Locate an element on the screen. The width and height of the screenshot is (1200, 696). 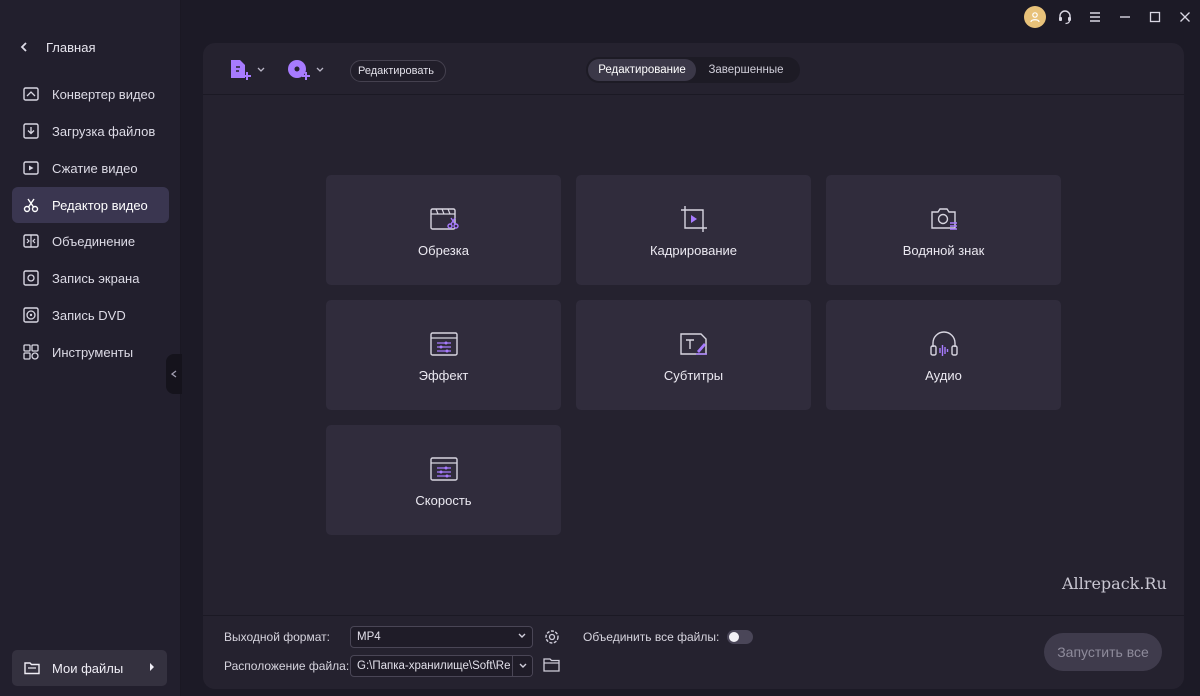
sidebar-item-label: Сжатие видео is located at coordinates (95, 168).